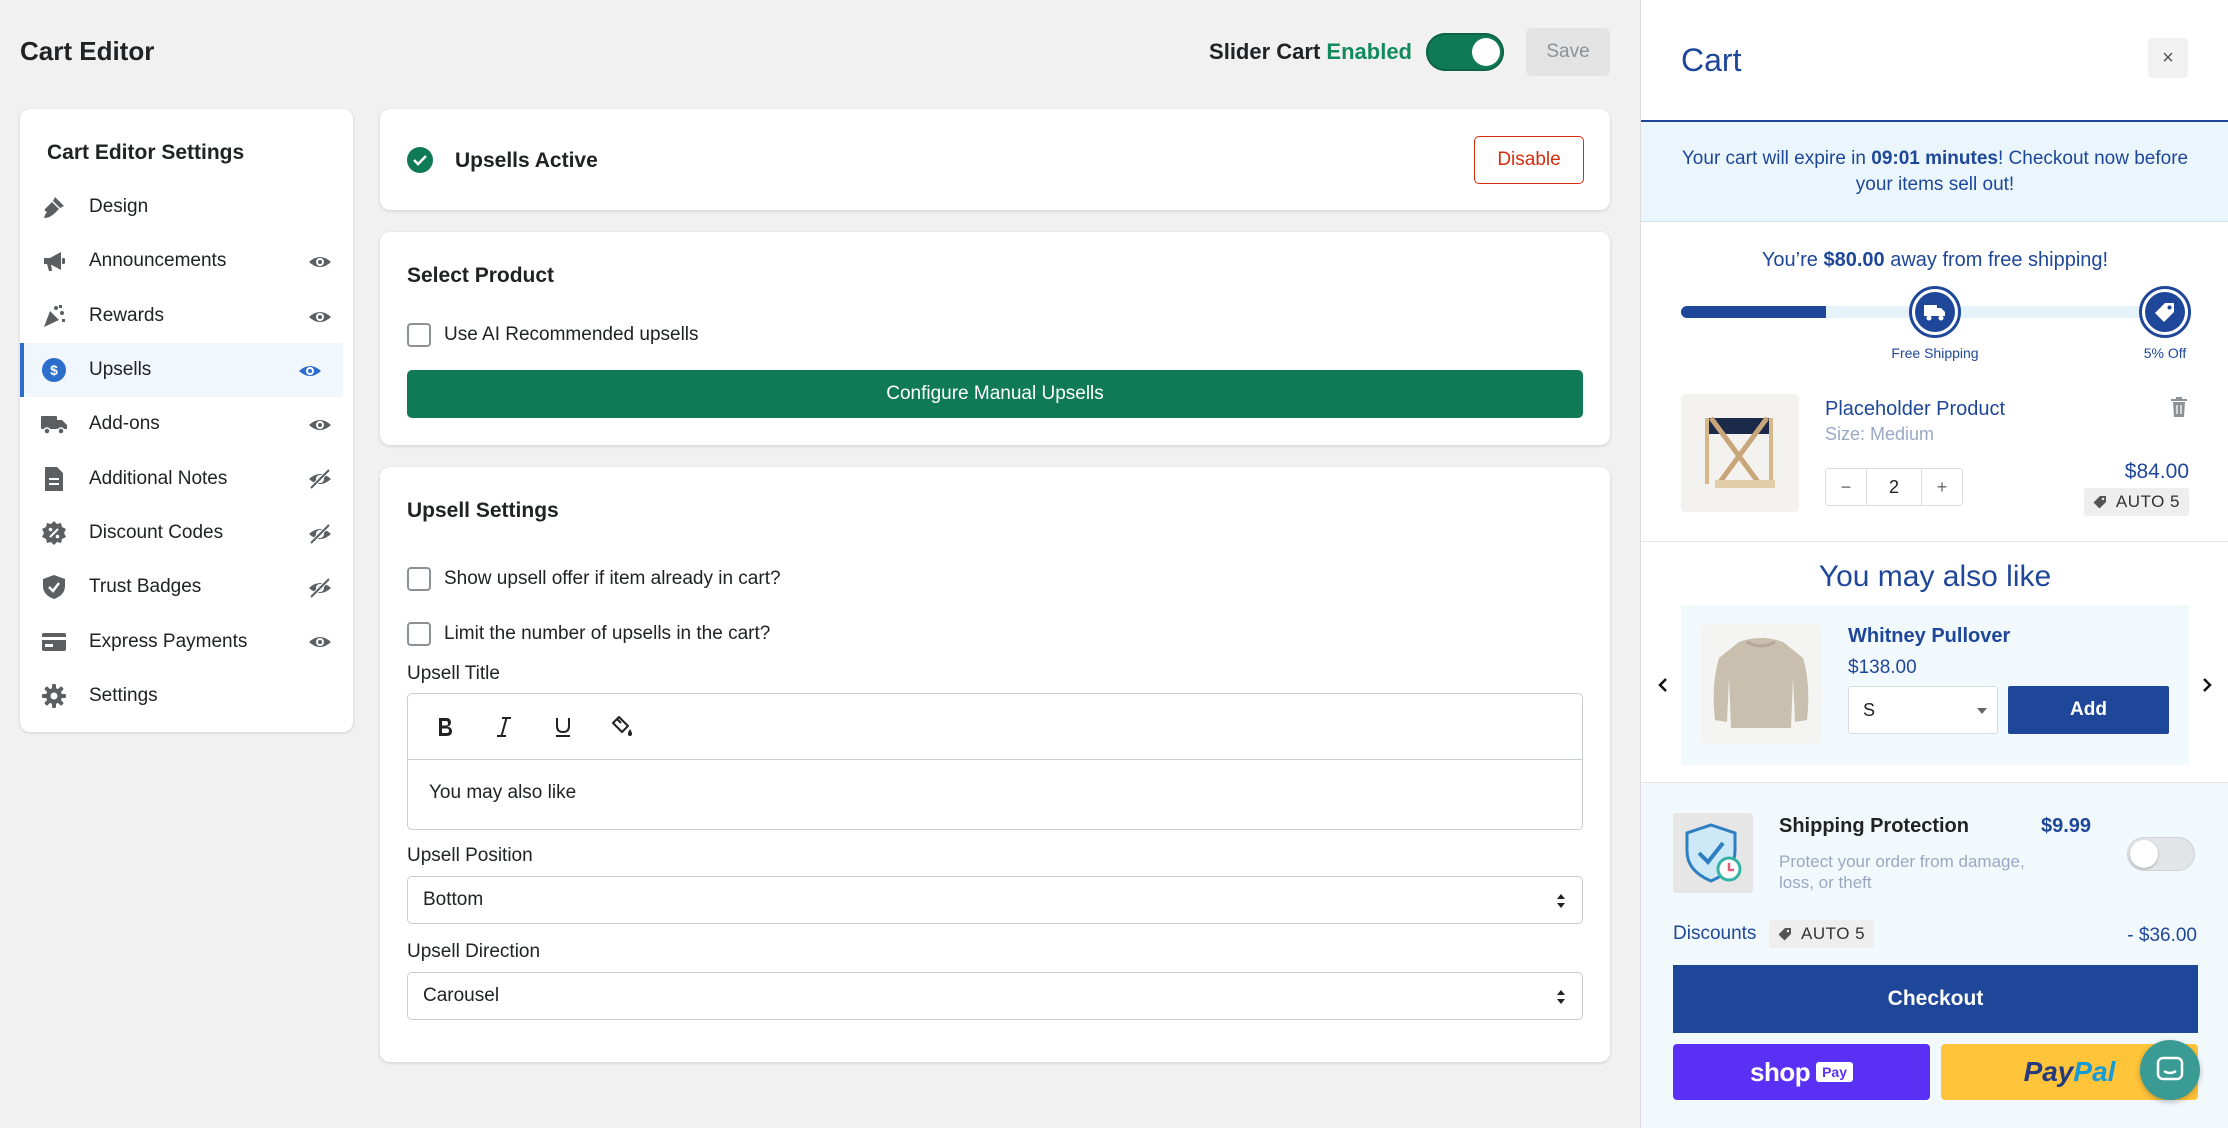 Image resolution: width=2228 pixels, height=1128 pixels. What do you see at coordinates (1874, 826) in the screenshot?
I see `shipping-protection-title: Shipping Protection` at bounding box center [1874, 826].